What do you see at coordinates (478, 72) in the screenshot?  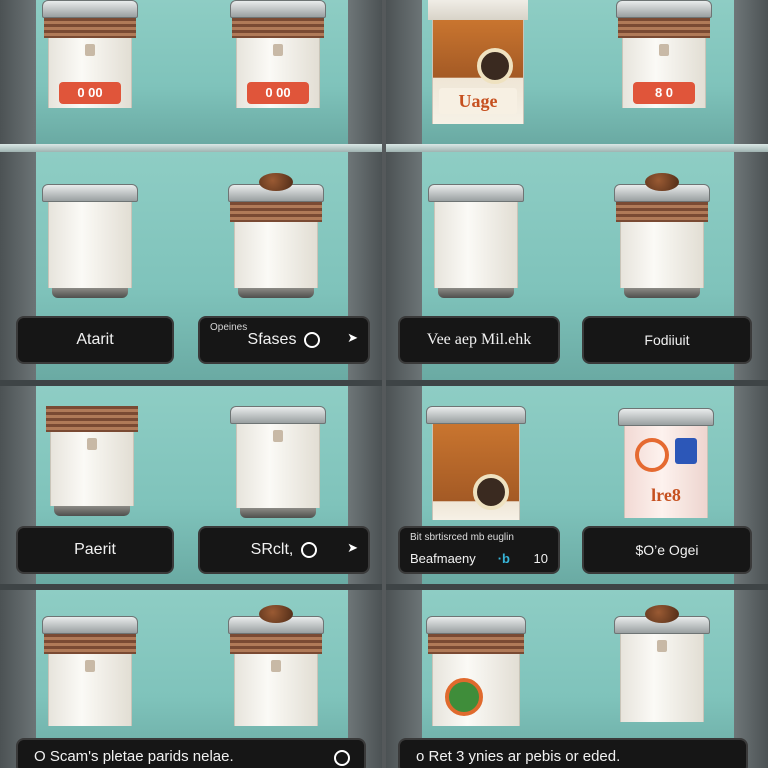 I see `cup-body: Uage` at bounding box center [478, 72].